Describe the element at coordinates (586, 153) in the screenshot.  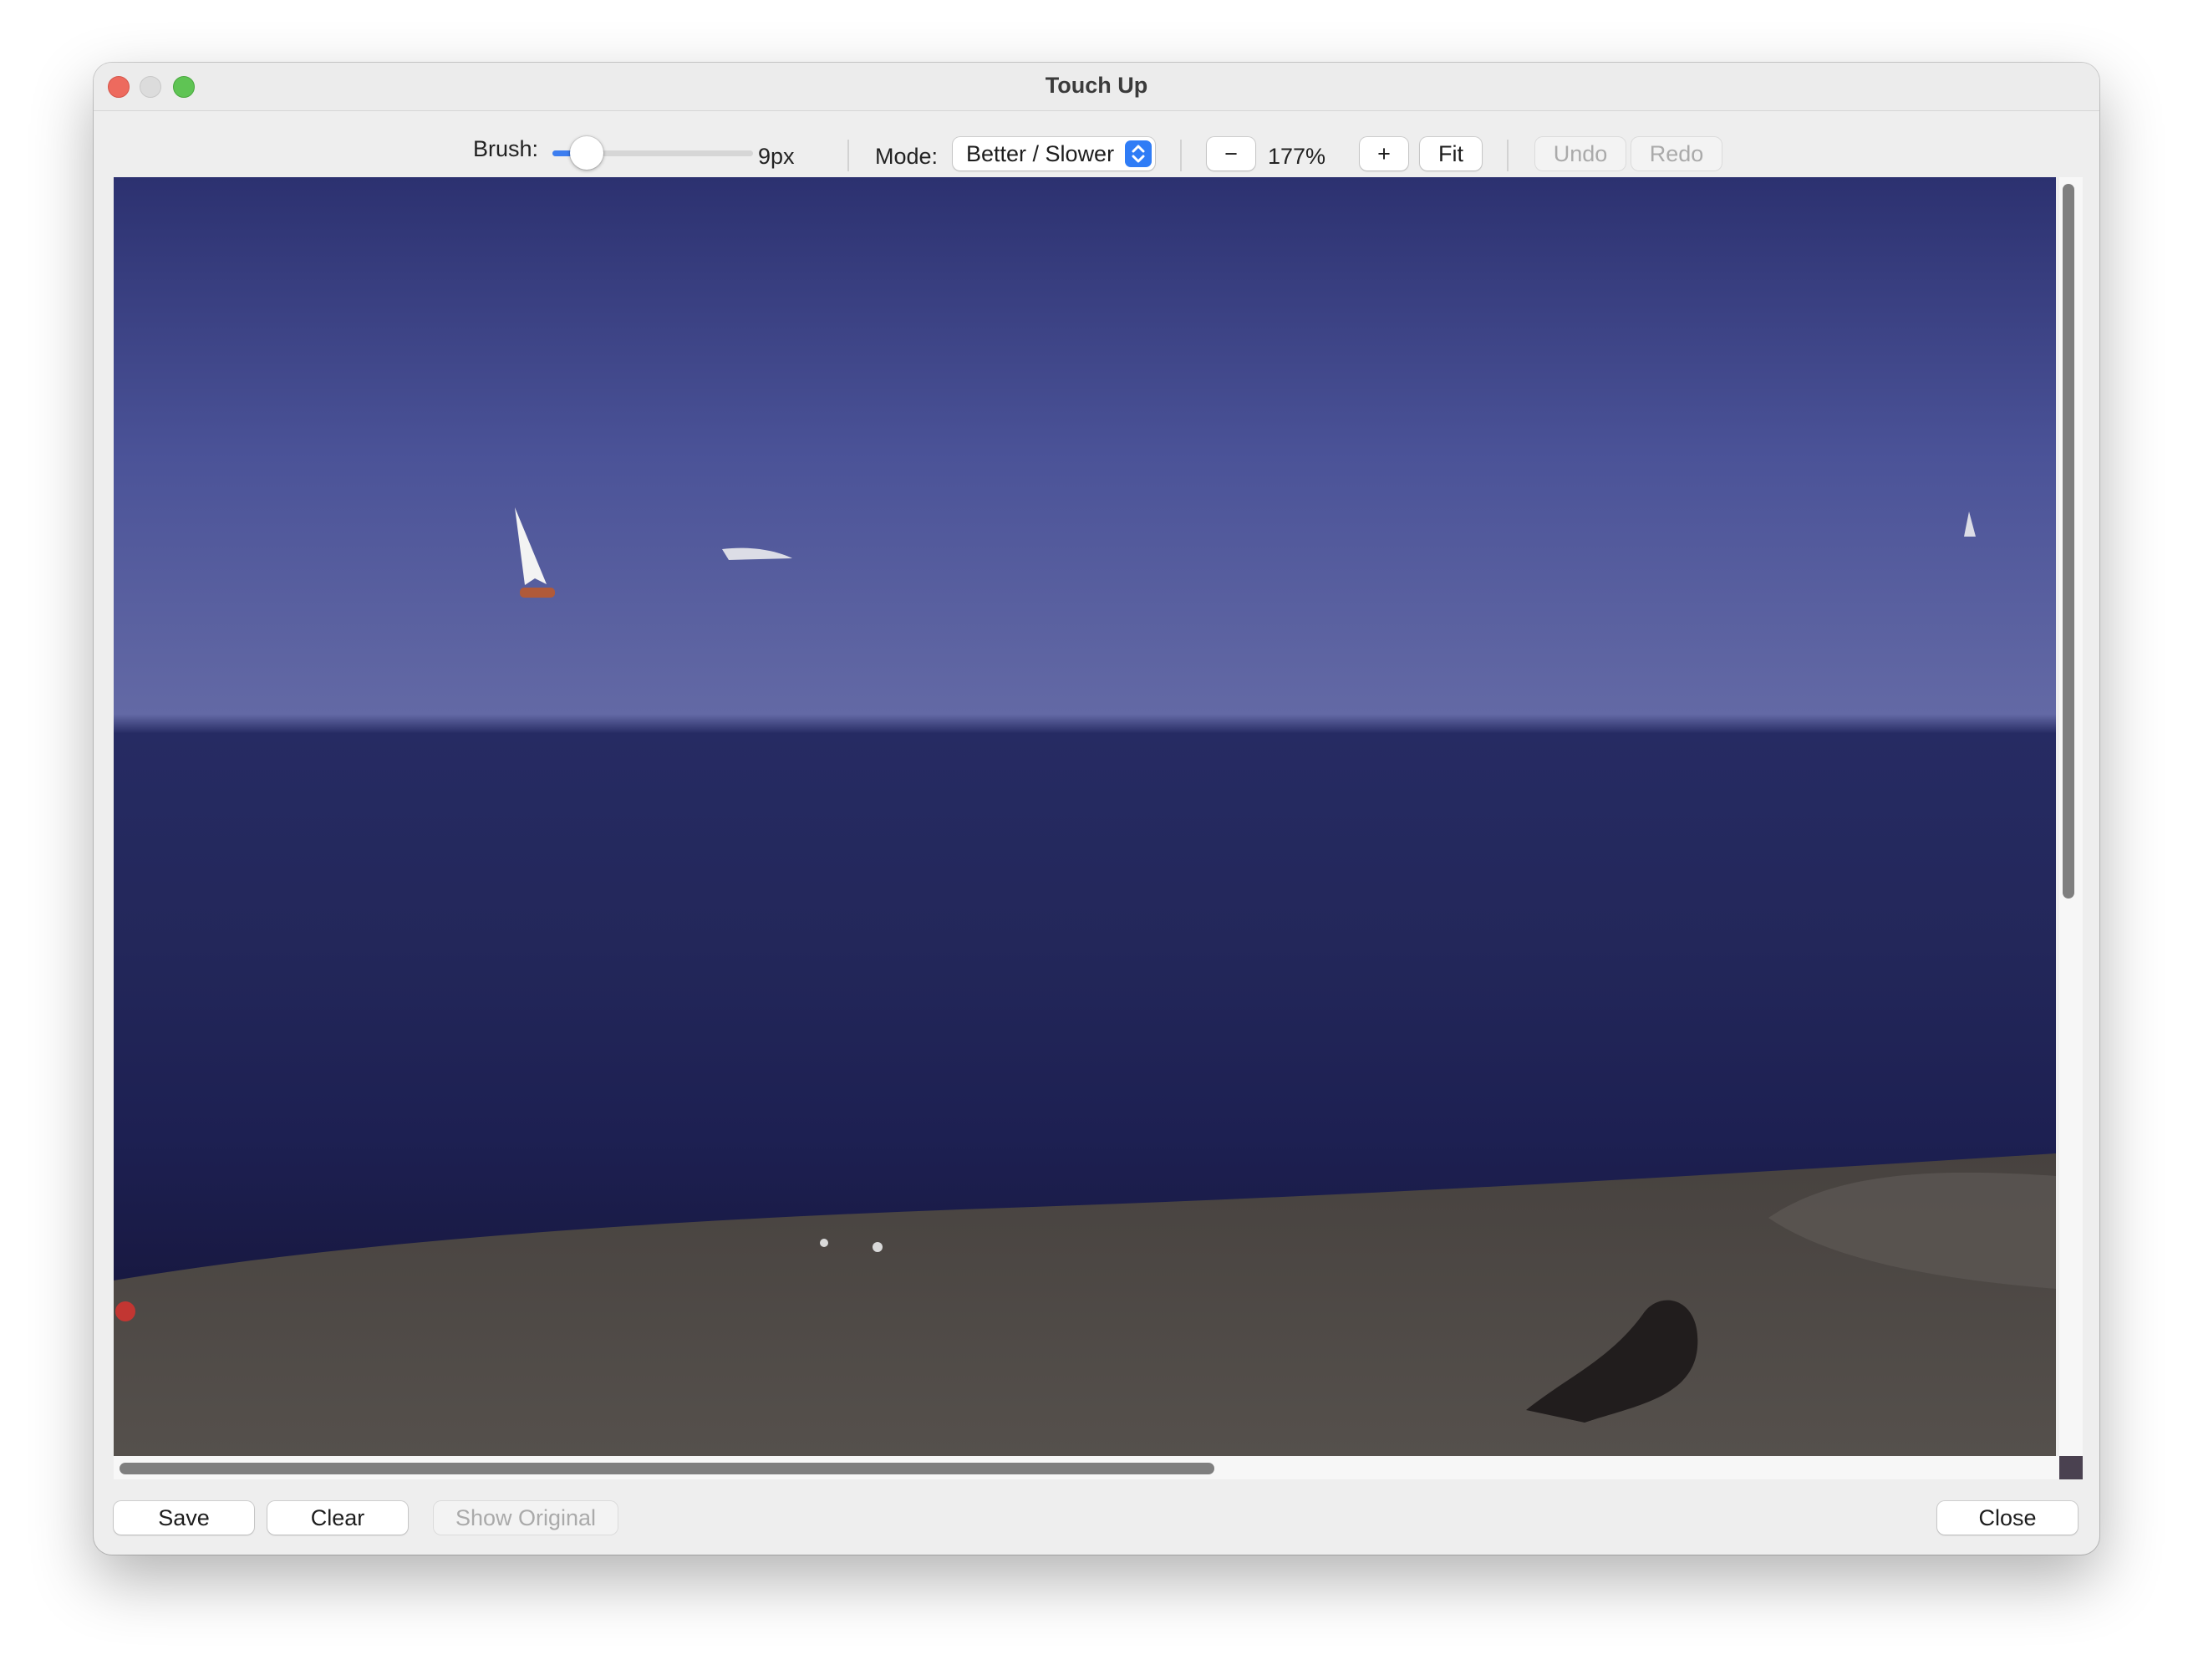
I see `brush-slider-knob` at that location.